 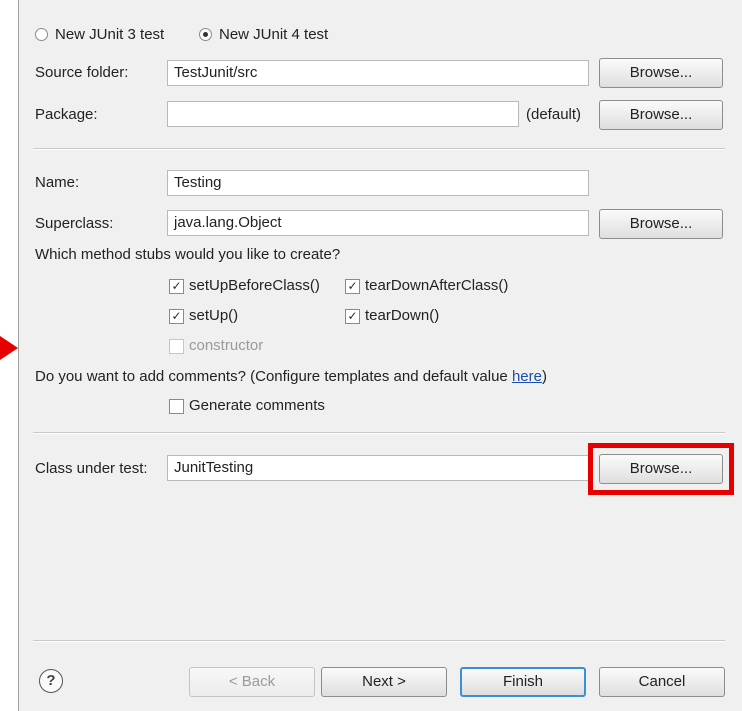 What do you see at coordinates (9, 348) in the screenshot?
I see `annotation-arrow-icon` at bounding box center [9, 348].